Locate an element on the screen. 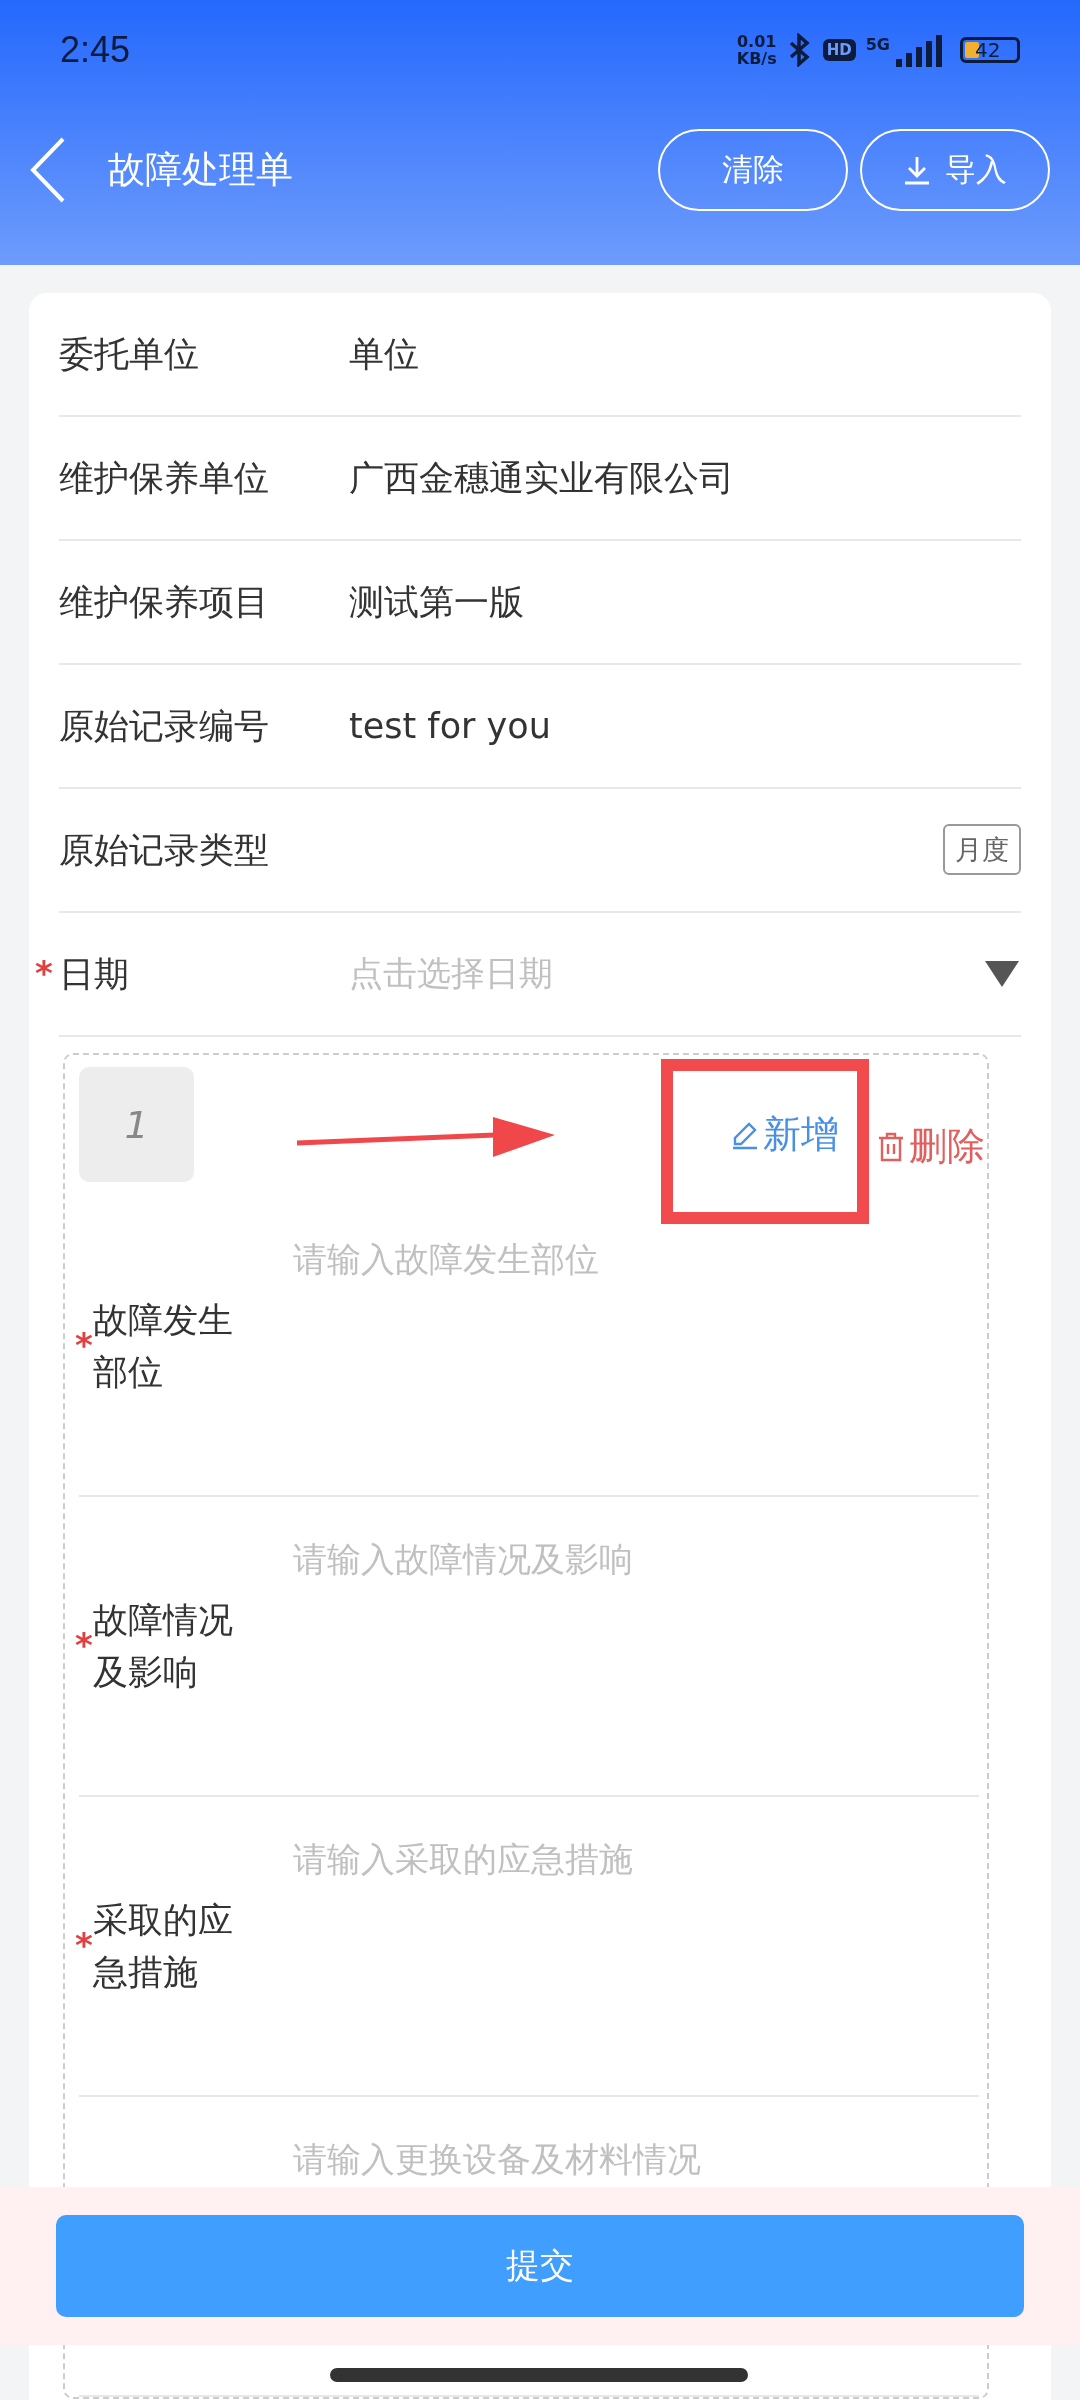 Image resolution: width=1080 pixels, height=2400 pixels. network-speed: 0.01 KB/s is located at coordinates (756, 50).